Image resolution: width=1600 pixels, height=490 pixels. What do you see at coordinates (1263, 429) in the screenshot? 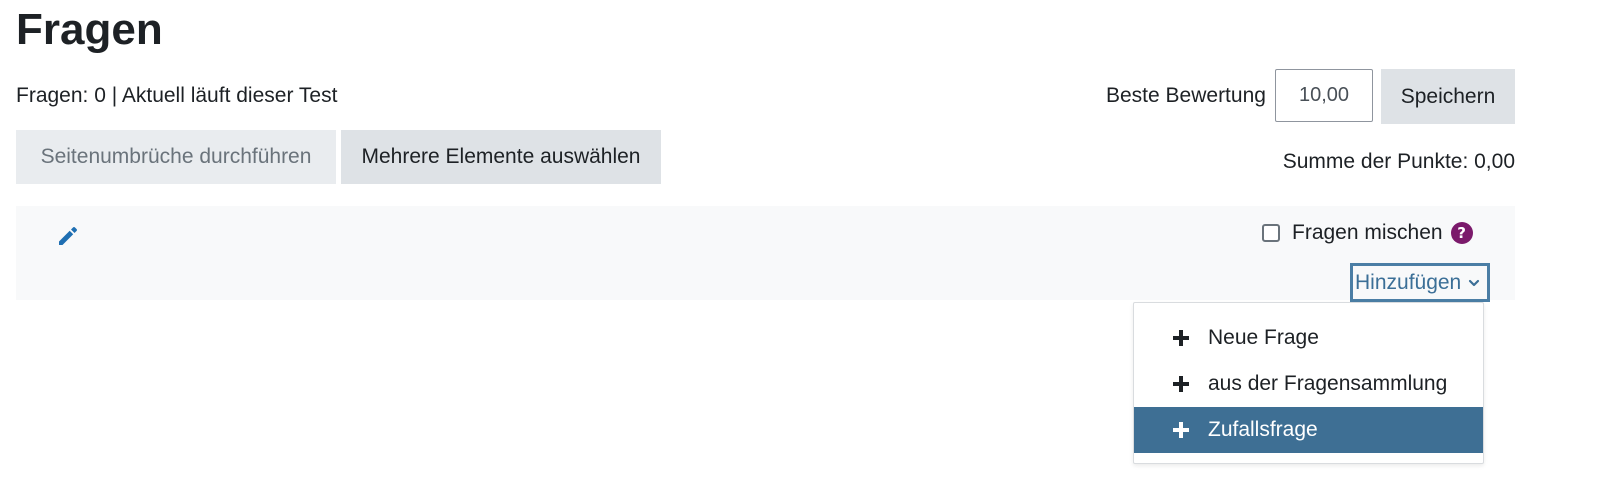
I see `add-menu-item-label: Zufallsfrage` at bounding box center [1263, 429].